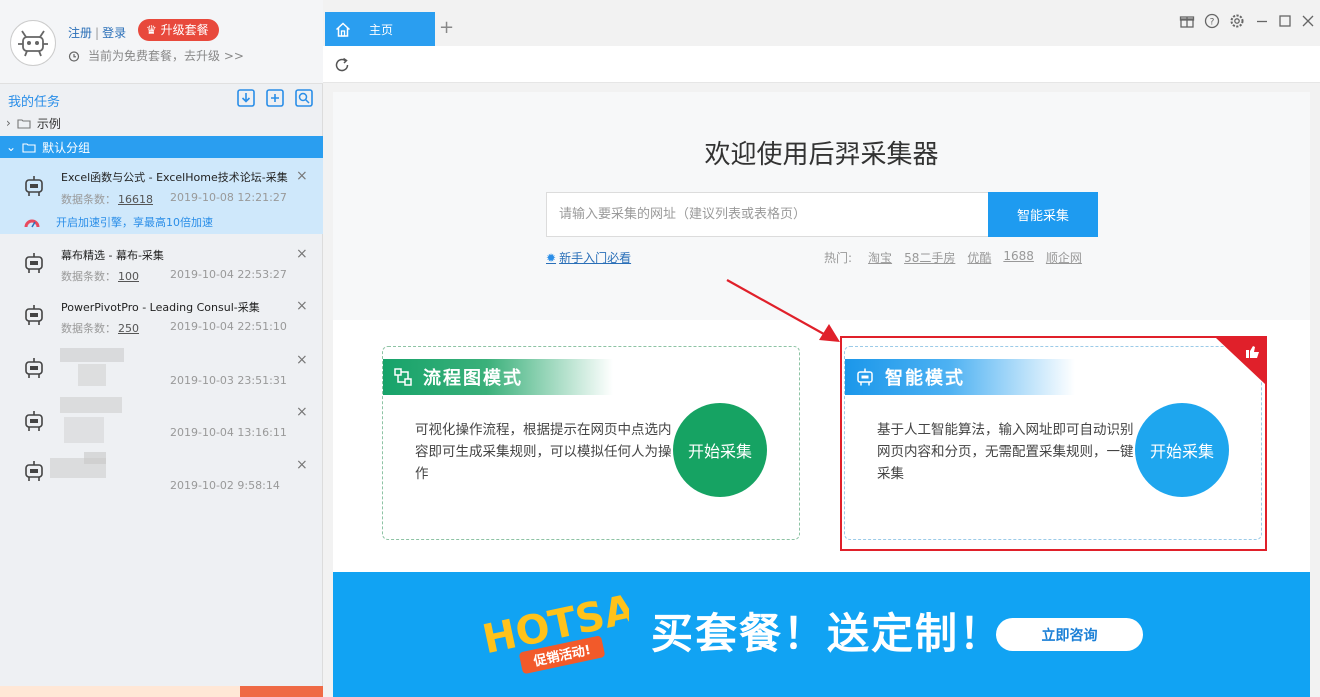 The width and height of the screenshot is (1320, 697). I want to click on chevron-down-icon: ⌄, so click(11, 147).